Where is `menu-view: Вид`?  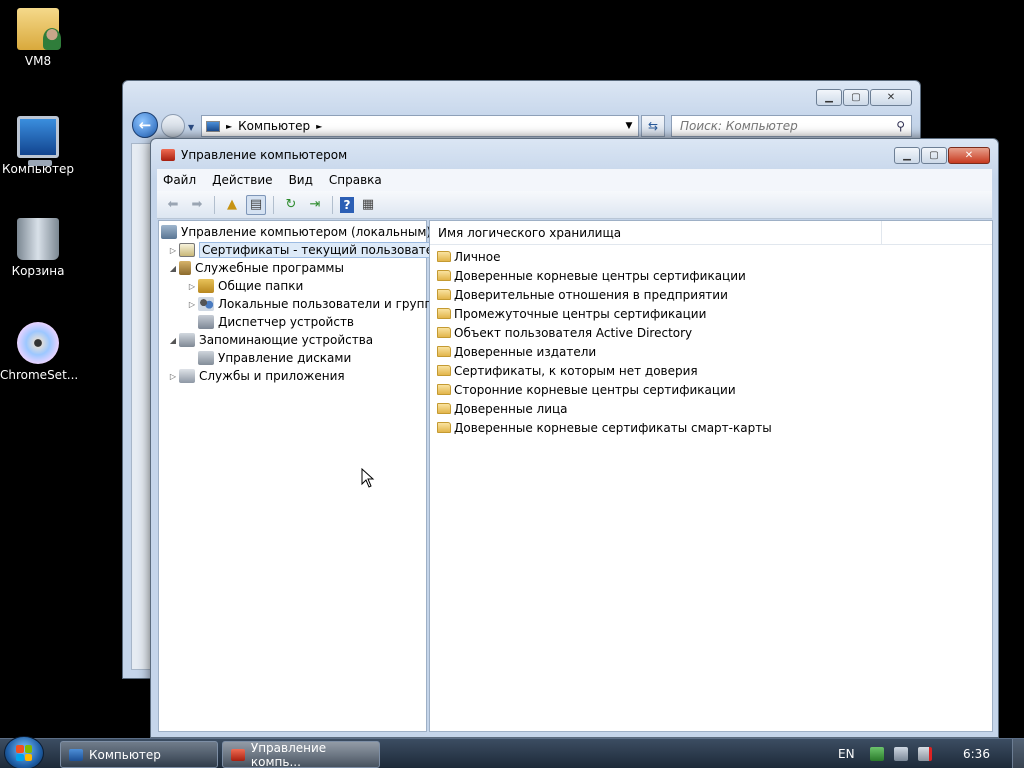
menu-view: Вид is located at coordinates (301, 180).